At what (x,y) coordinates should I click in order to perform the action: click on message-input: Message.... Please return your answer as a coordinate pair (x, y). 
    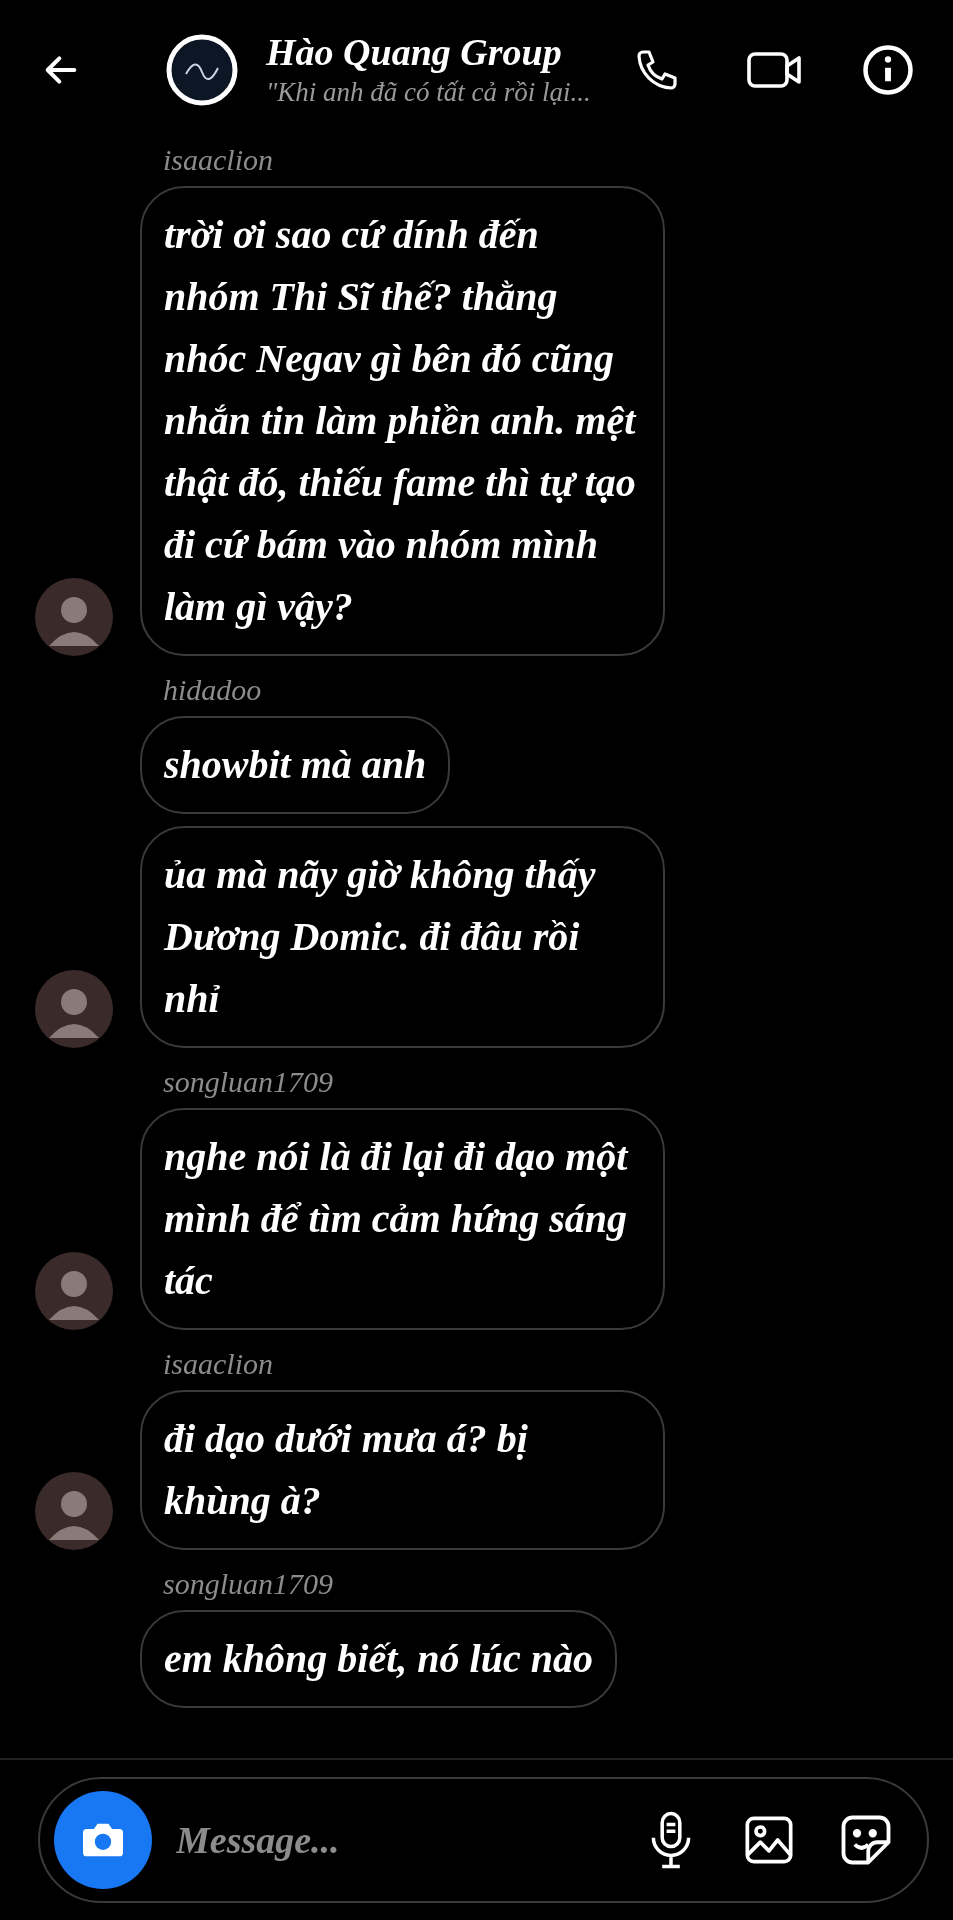
    Looking at the image, I should click on (412, 1840).